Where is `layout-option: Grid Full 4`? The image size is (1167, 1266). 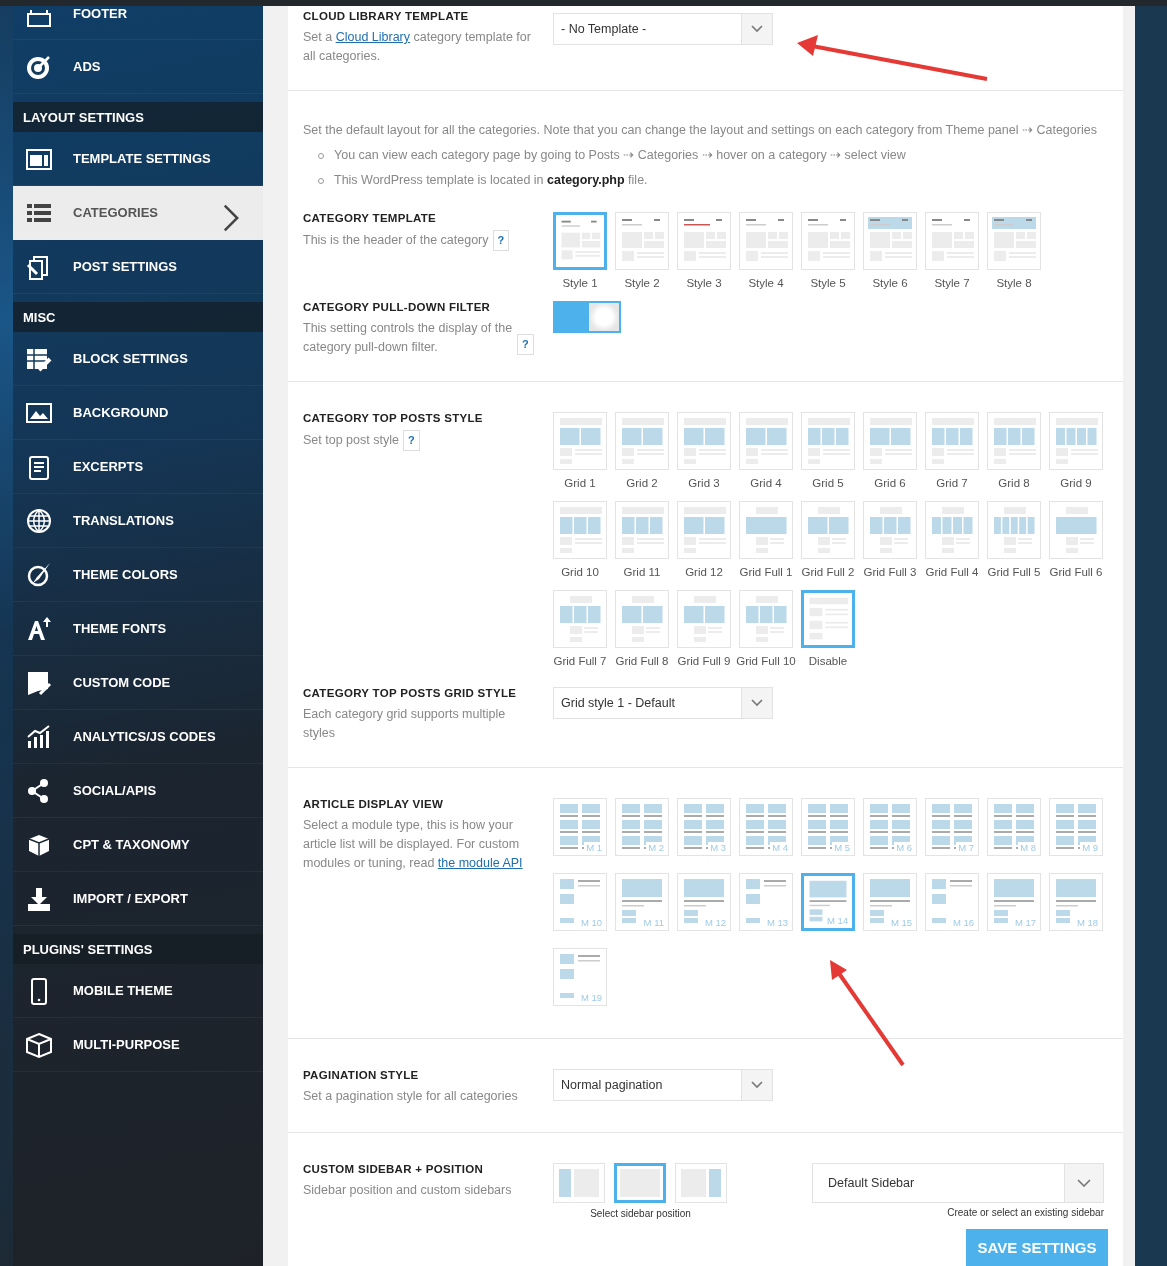
layout-option: Grid Full 4 is located at coordinates (952, 539).